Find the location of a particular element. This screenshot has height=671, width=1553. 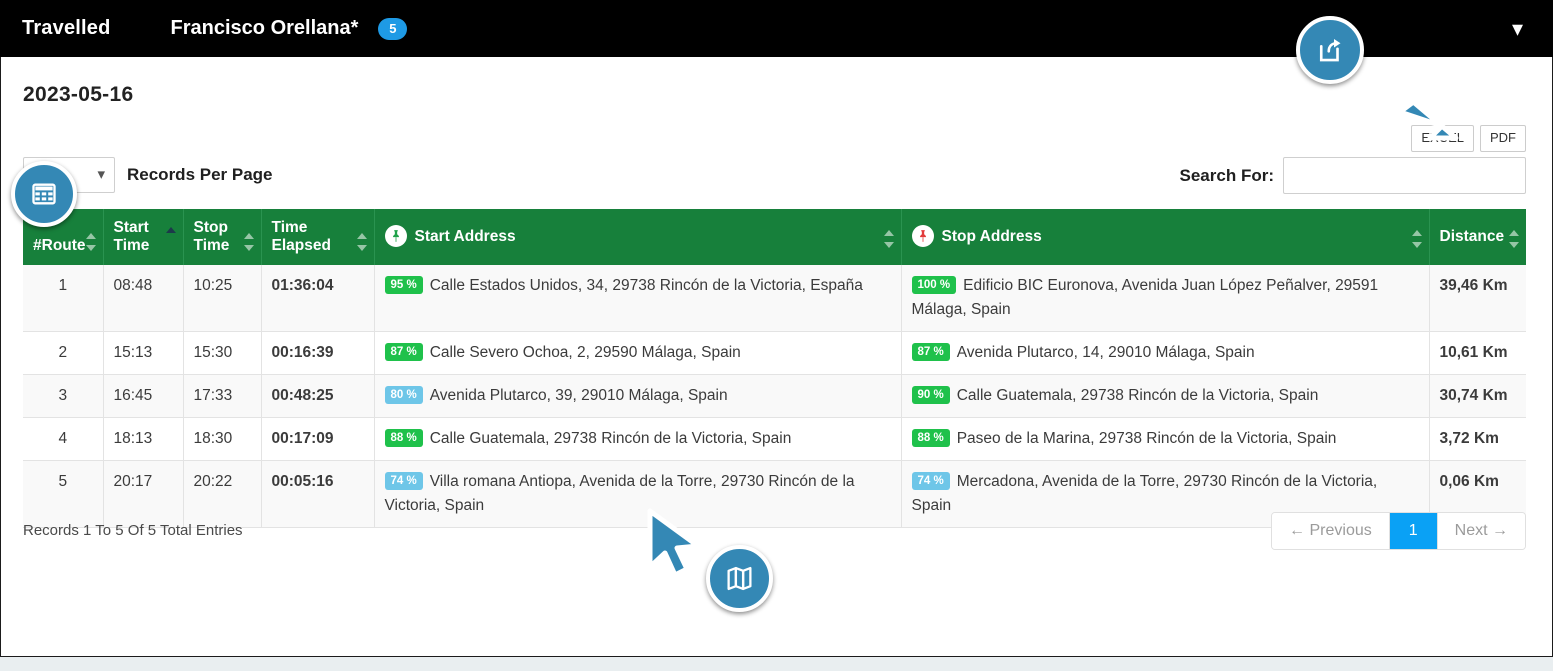

start-address-header-content: Start Address is located at coordinates (450, 236).